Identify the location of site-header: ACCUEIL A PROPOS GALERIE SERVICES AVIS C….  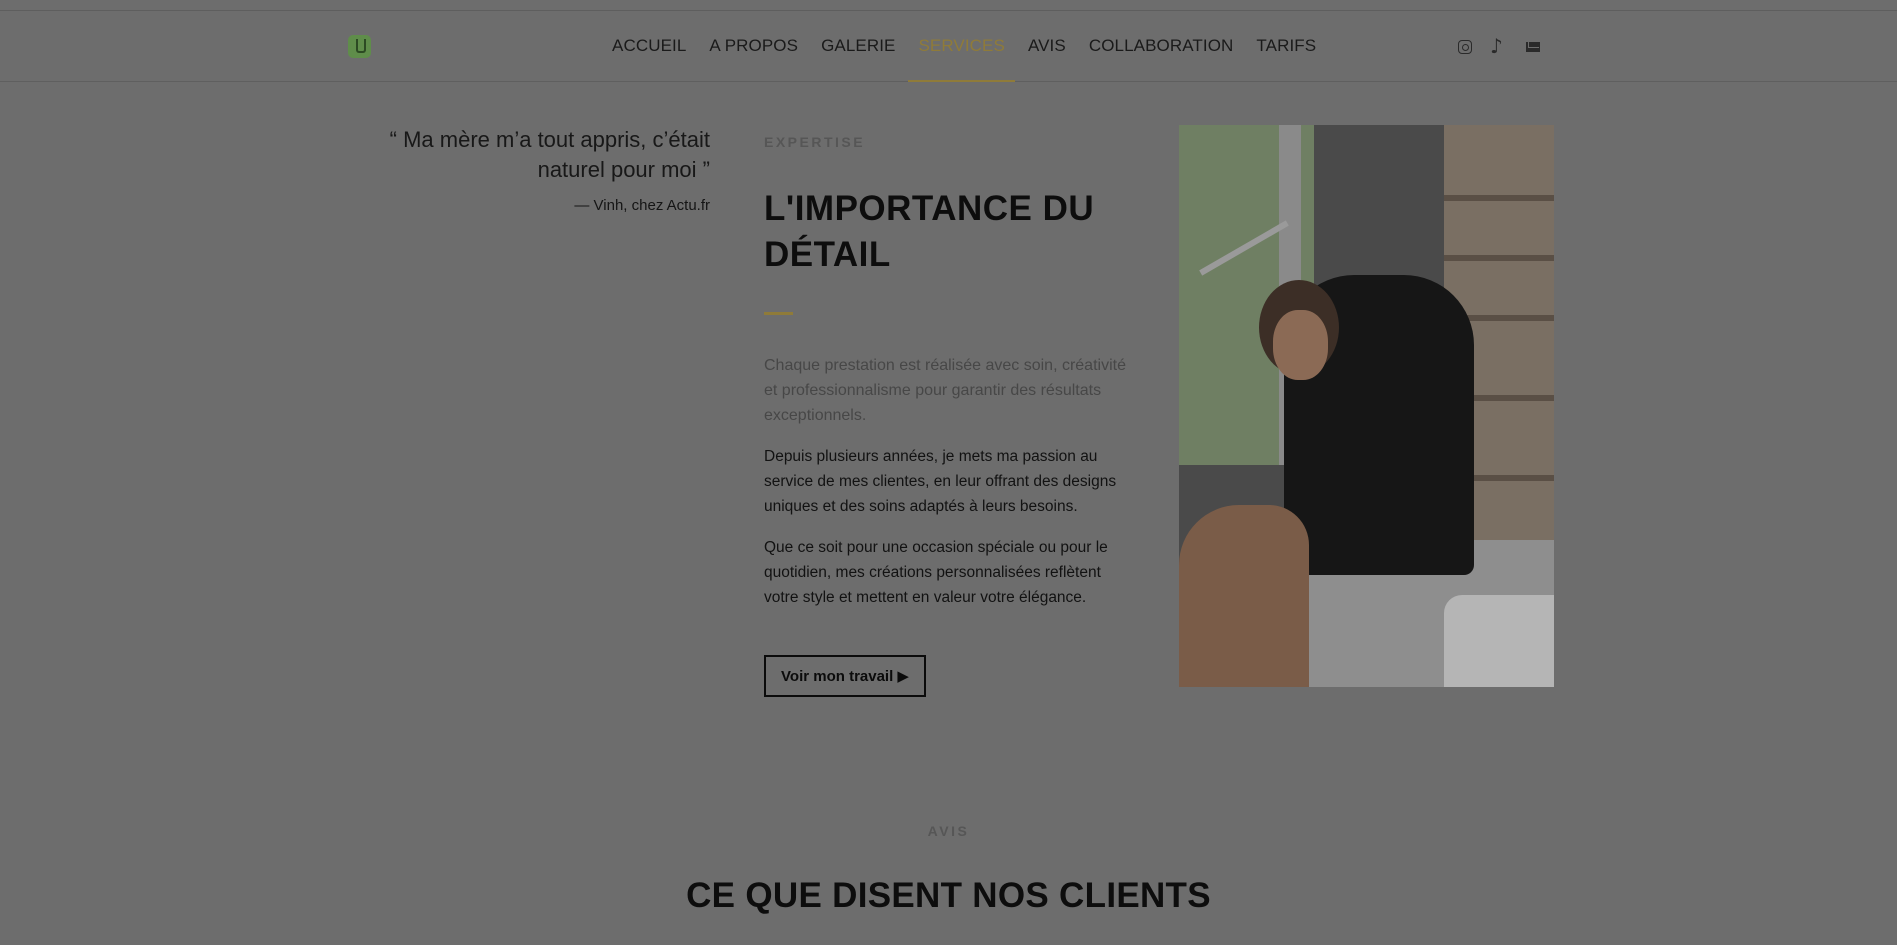
(948, 46).